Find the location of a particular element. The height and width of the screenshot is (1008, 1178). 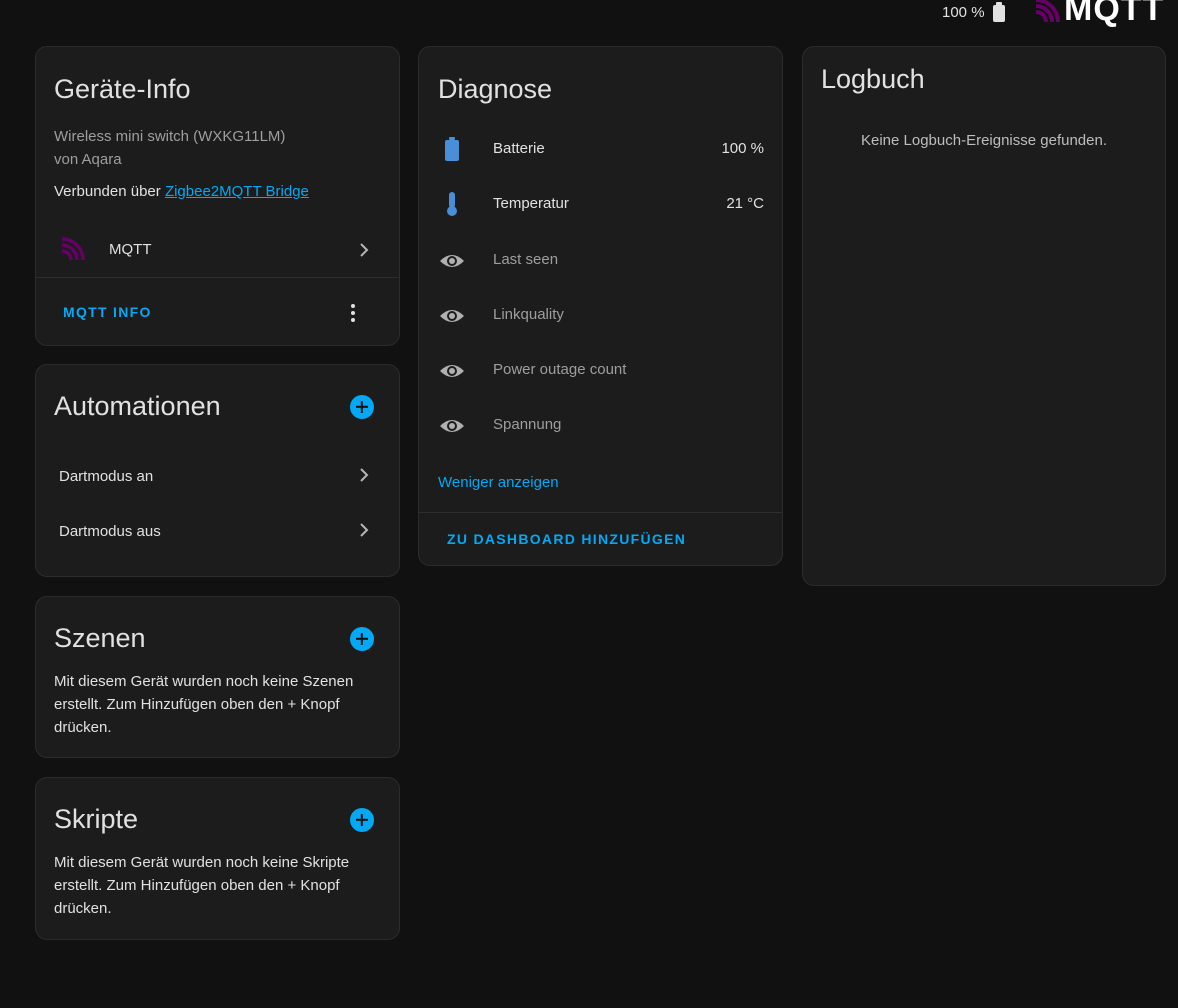

show-less-link: Weniger anzeigen is located at coordinates (498, 482).